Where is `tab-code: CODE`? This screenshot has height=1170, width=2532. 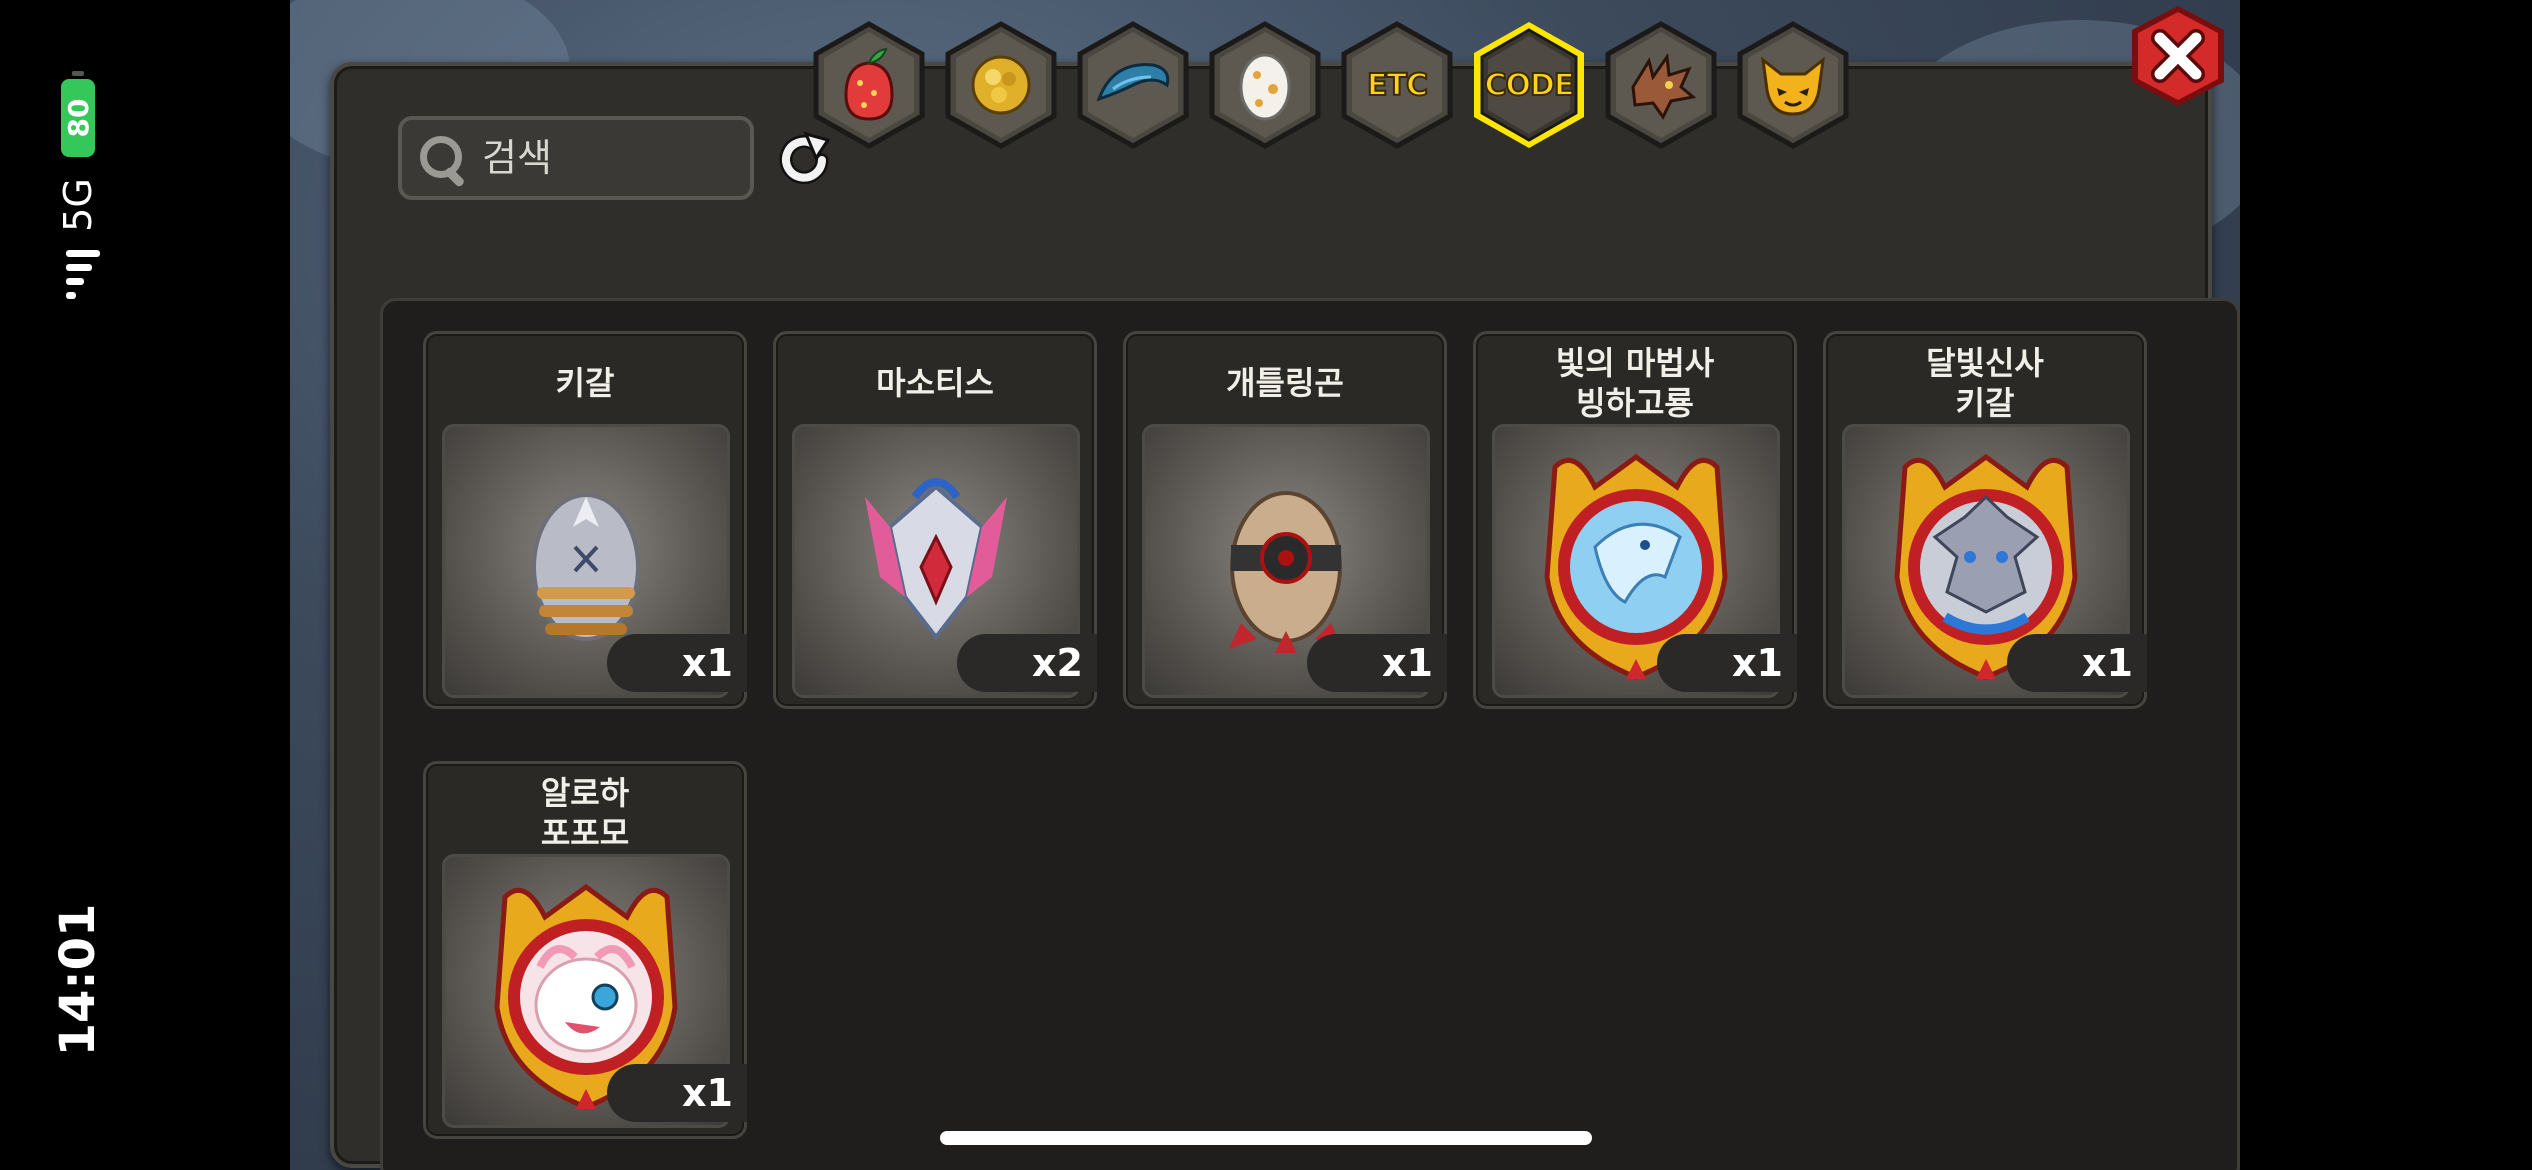
tab-code: CODE is located at coordinates (1529, 85).